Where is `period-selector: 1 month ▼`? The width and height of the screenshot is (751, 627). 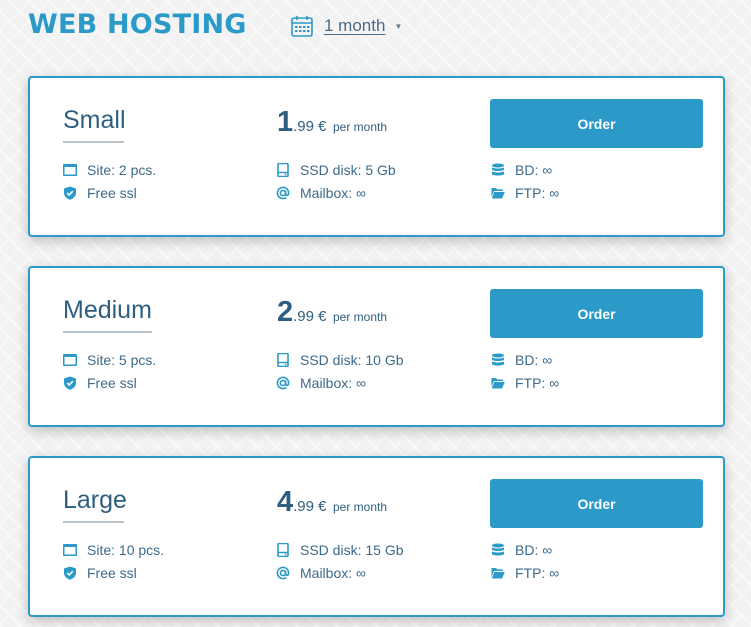 period-selector: 1 month ▼ is located at coordinates (346, 26).